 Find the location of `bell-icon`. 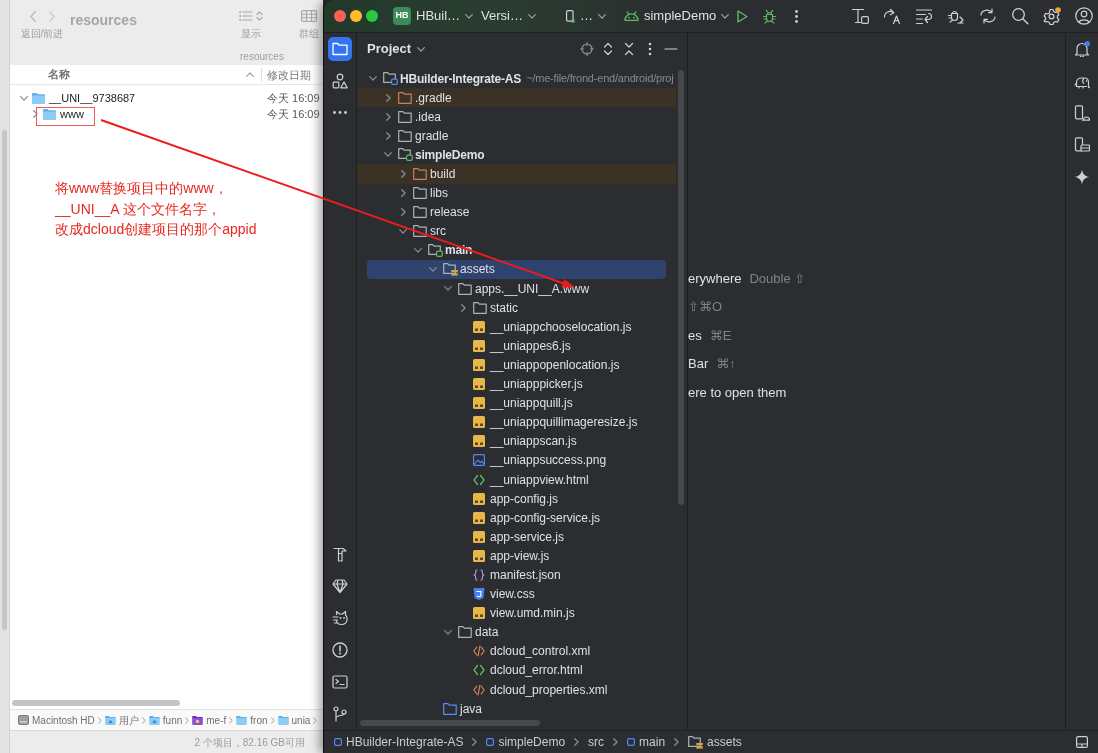

bell-icon is located at coordinates (1082, 49).